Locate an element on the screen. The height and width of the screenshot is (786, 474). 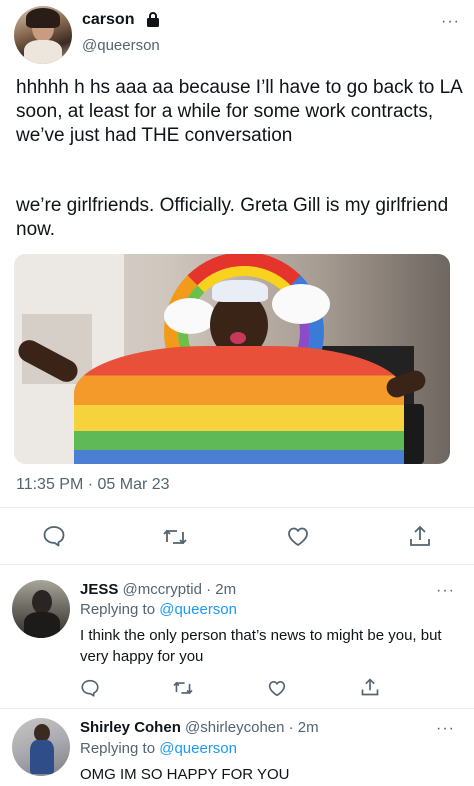
display-name: Shirley Cohen is located at coordinates (130, 727).